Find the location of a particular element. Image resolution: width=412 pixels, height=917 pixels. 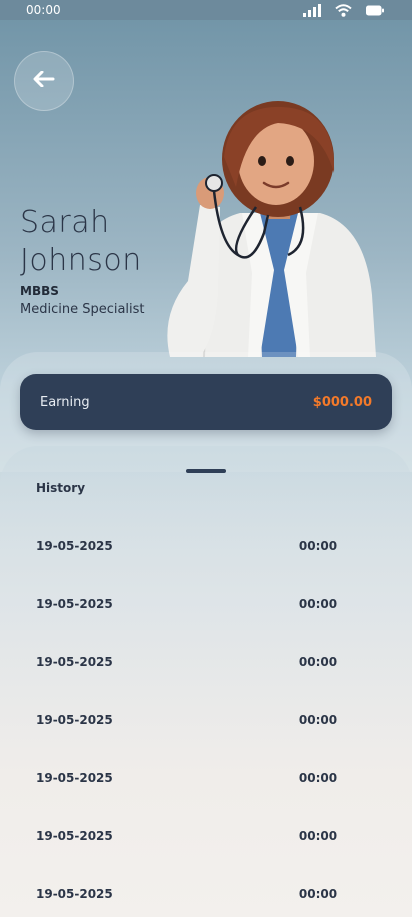

arrow-left-icon is located at coordinates (44, 80).